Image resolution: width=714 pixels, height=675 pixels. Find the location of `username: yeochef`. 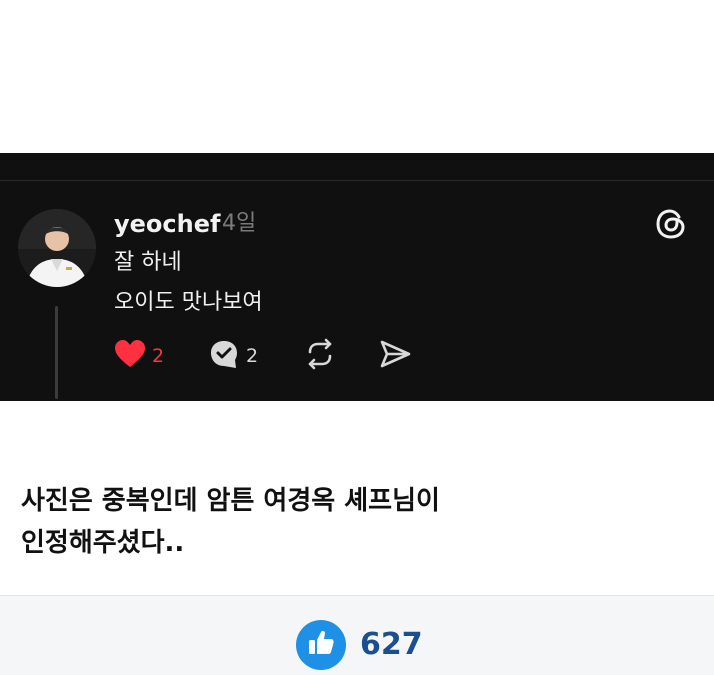

username: yeochef is located at coordinates (167, 224).